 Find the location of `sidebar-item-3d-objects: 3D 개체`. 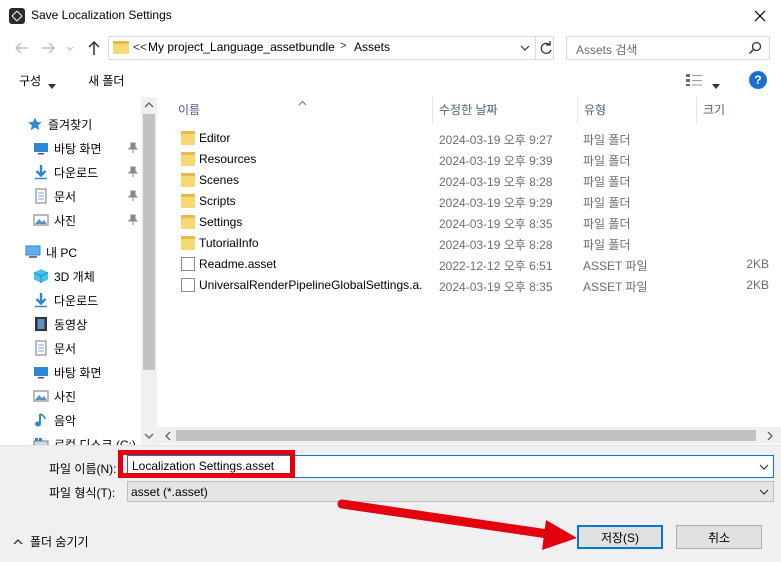

sidebar-item-3d-objects: 3D 개체 is located at coordinates (64, 276).